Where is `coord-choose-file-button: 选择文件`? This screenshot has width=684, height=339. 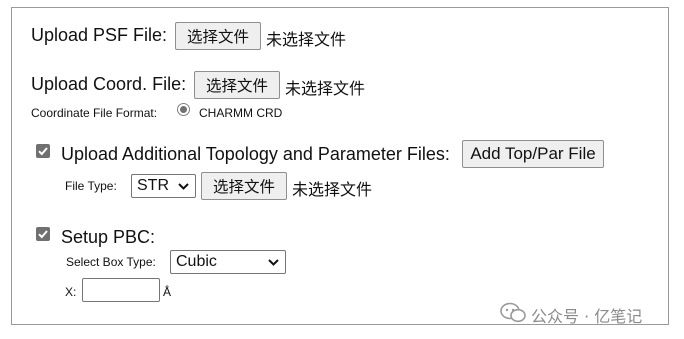 coord-choose-file-button: 选择文件 is located at coordinates (237, 85).